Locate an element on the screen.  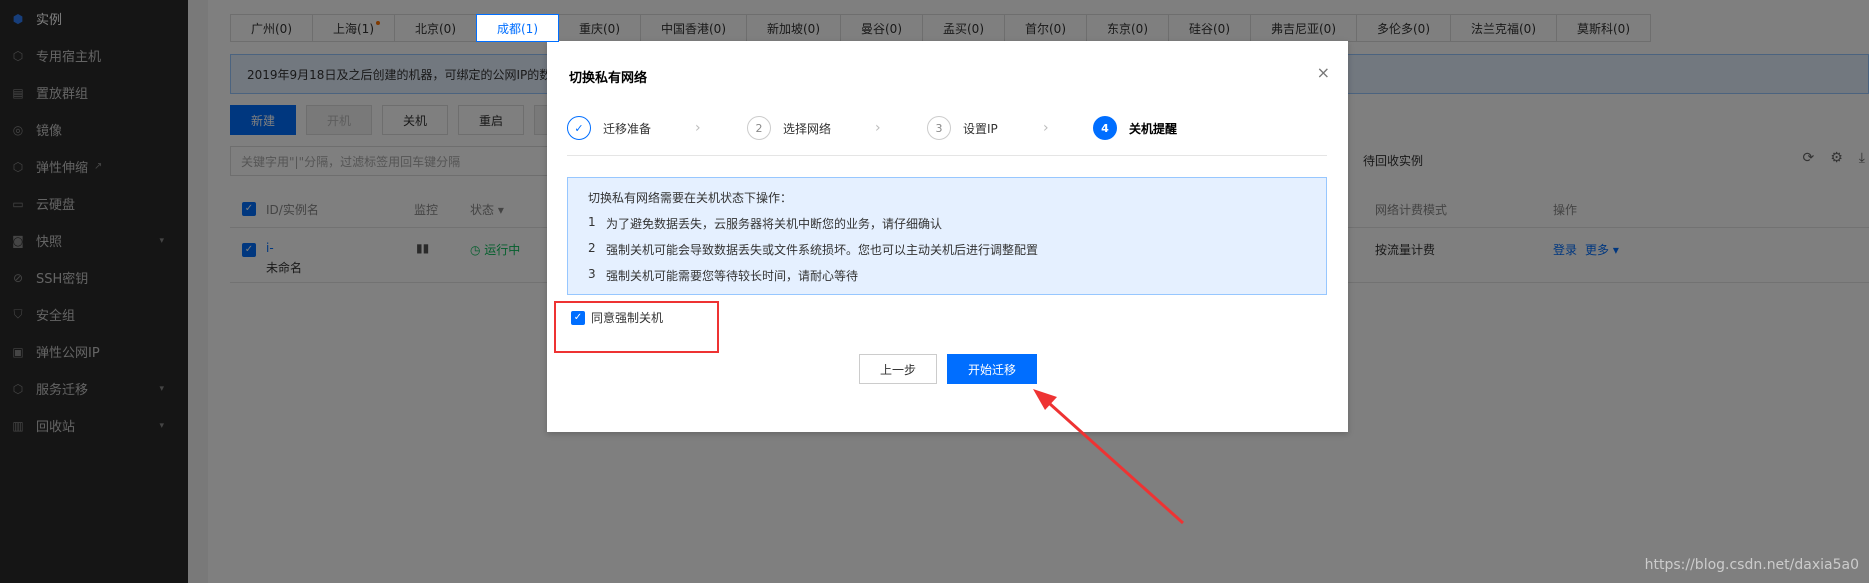
info-line-text: 为了避免数据丢失，云服务器将关机中断您的业务，请仔细确认 is located at coordinates (774, 224).